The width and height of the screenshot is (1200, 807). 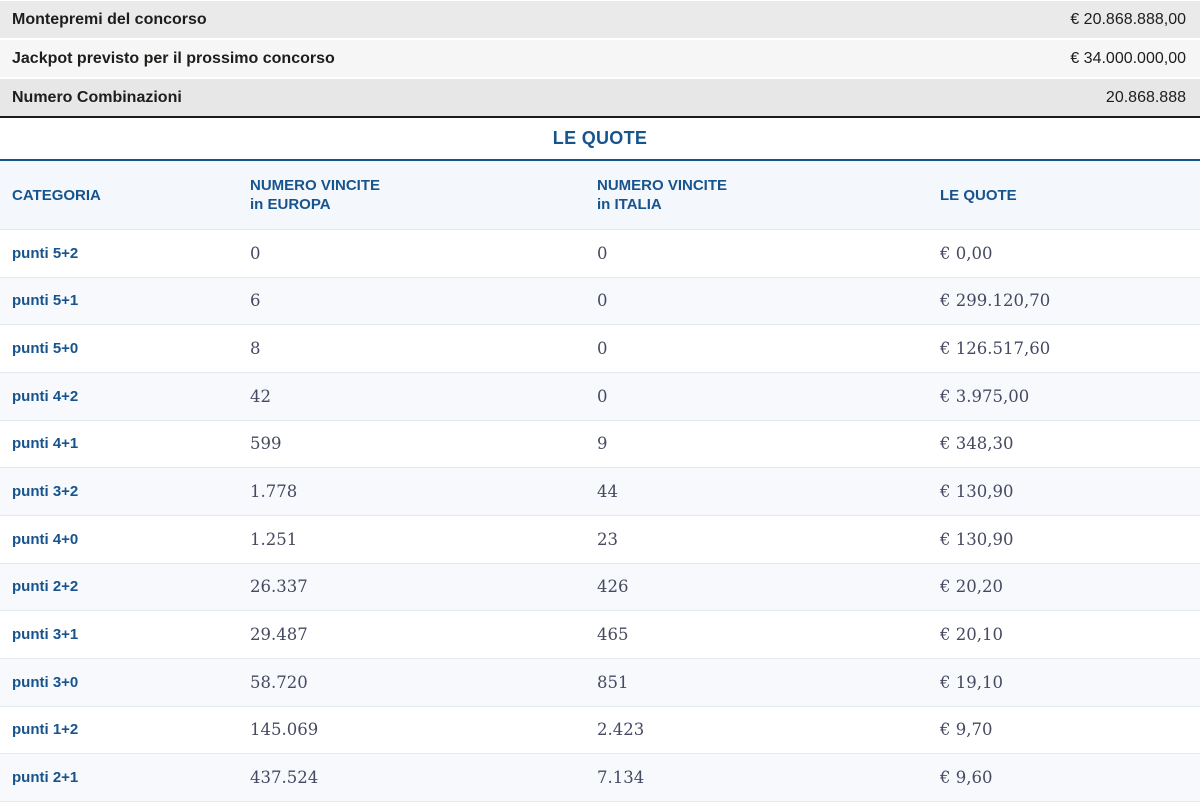 I want to click on vincite-italia-cell: 23, so click(x=607, y=539).